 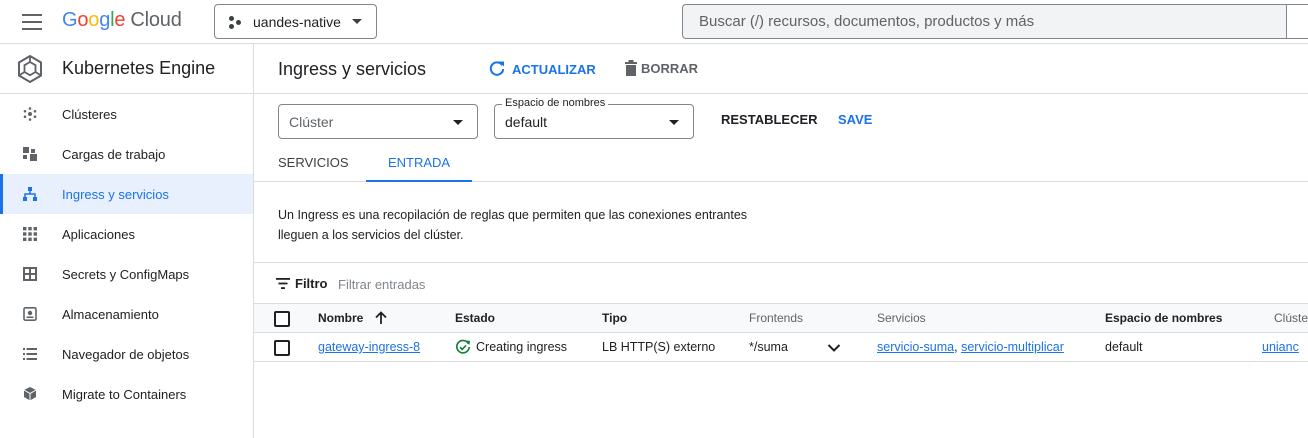 I want to click on filter-label: Filtro, so click(x=311, y=283).